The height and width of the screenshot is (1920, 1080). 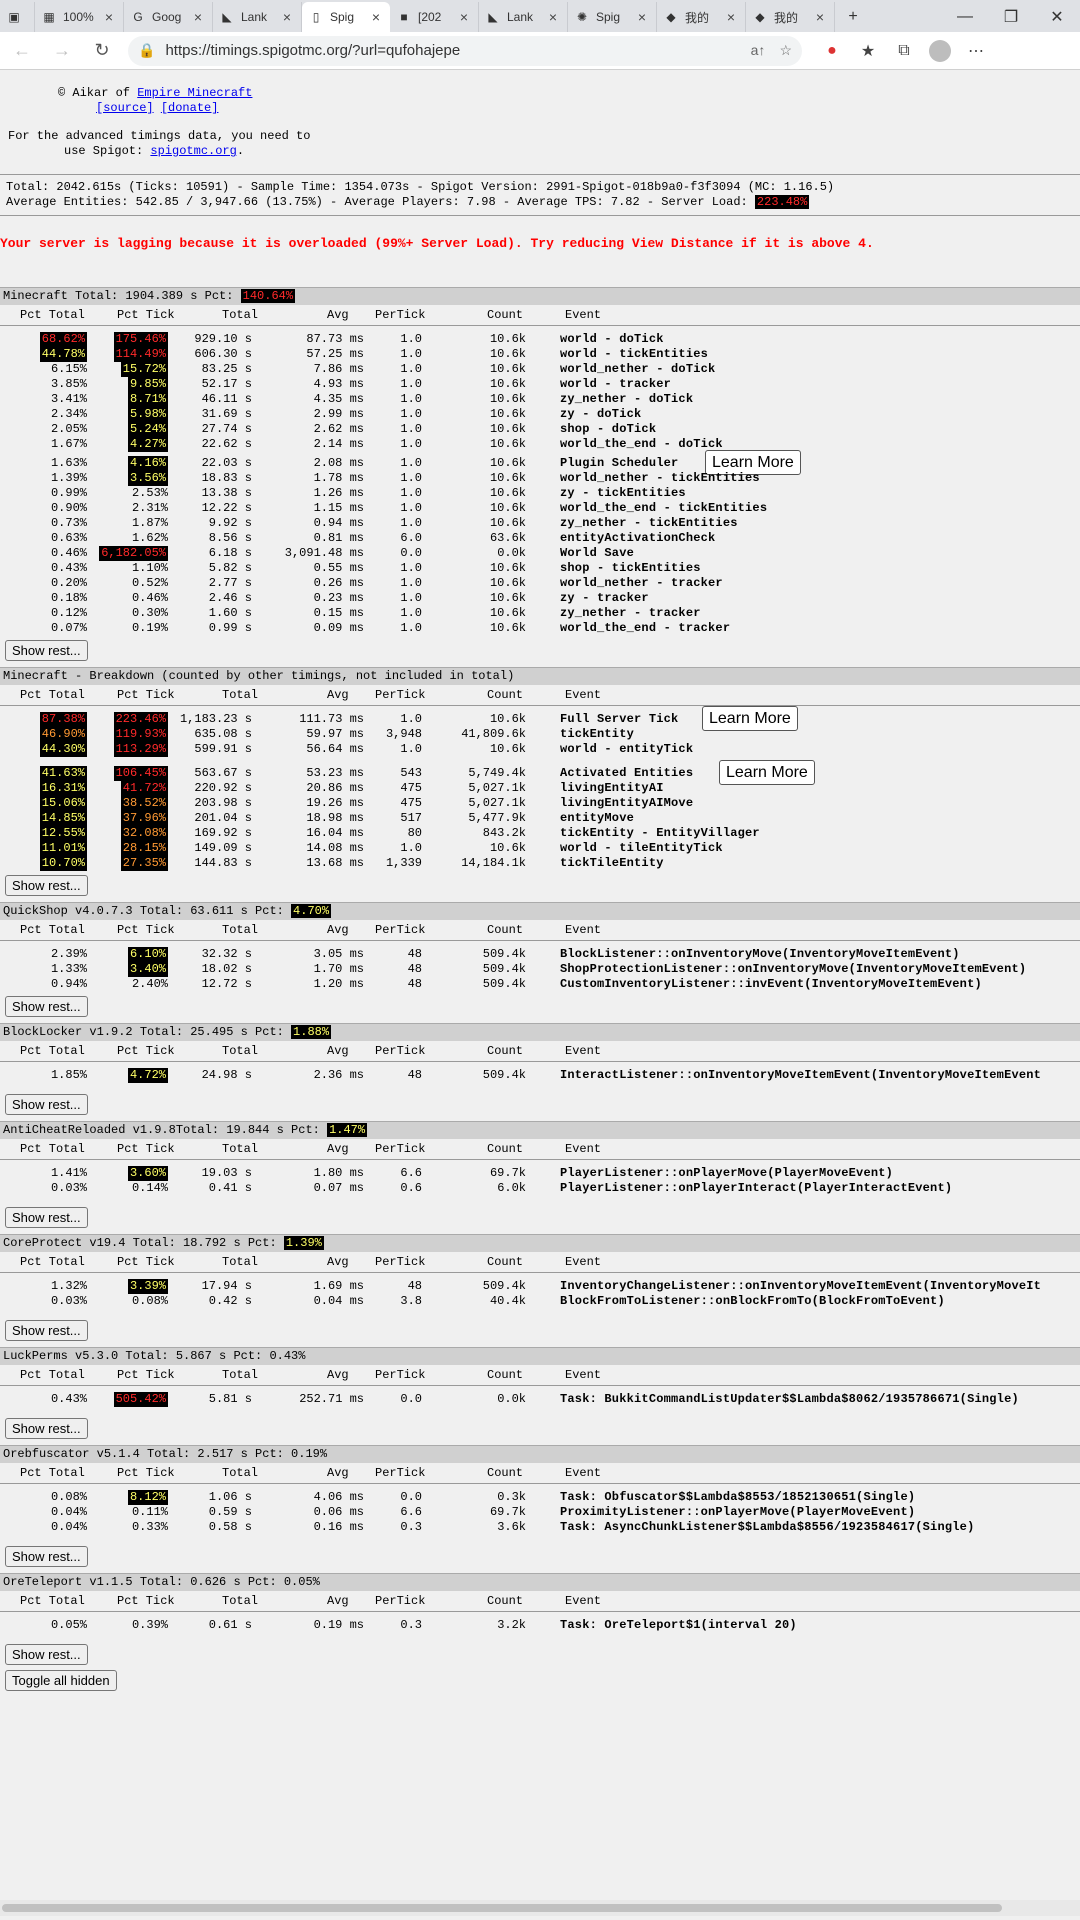 What do you see at coordinates (976, 51) in the screenshot?
I see `more-menu-icon: ⋯` at bounding box center [976, 51].